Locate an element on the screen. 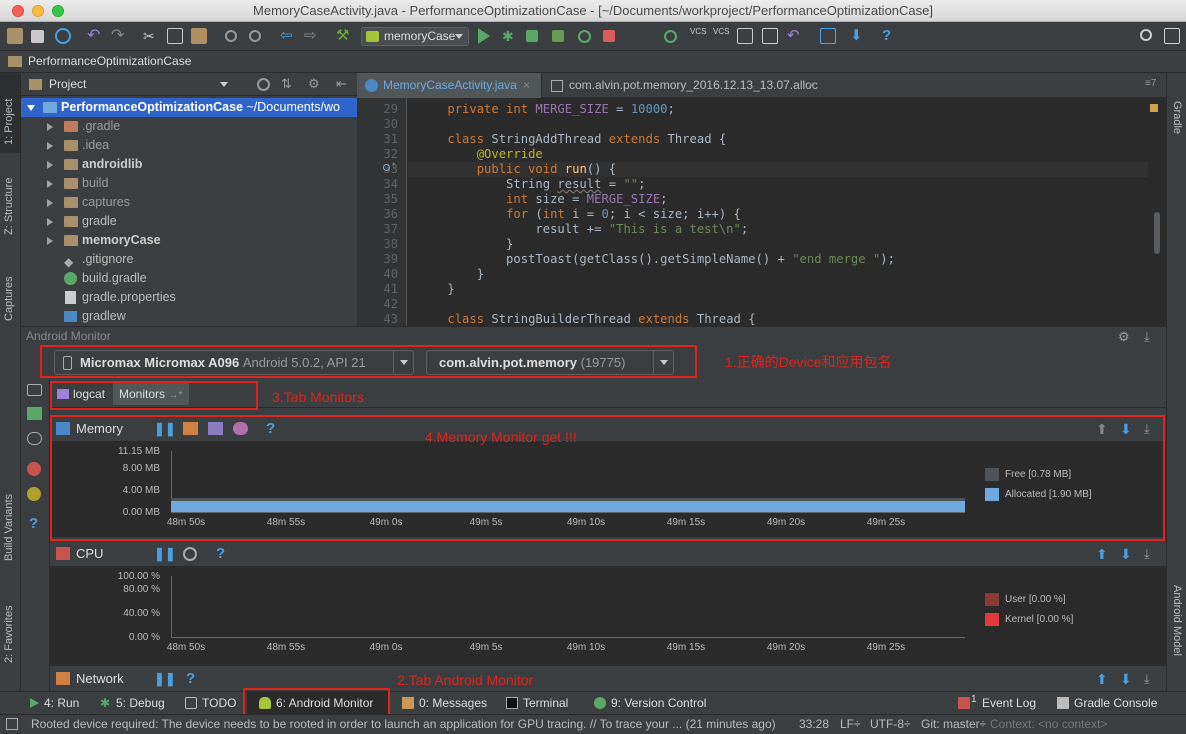 The height and width of the screenshot is (734, 1186). messages-tool-tab: 0: Messages is located at coordinates (444, 703).